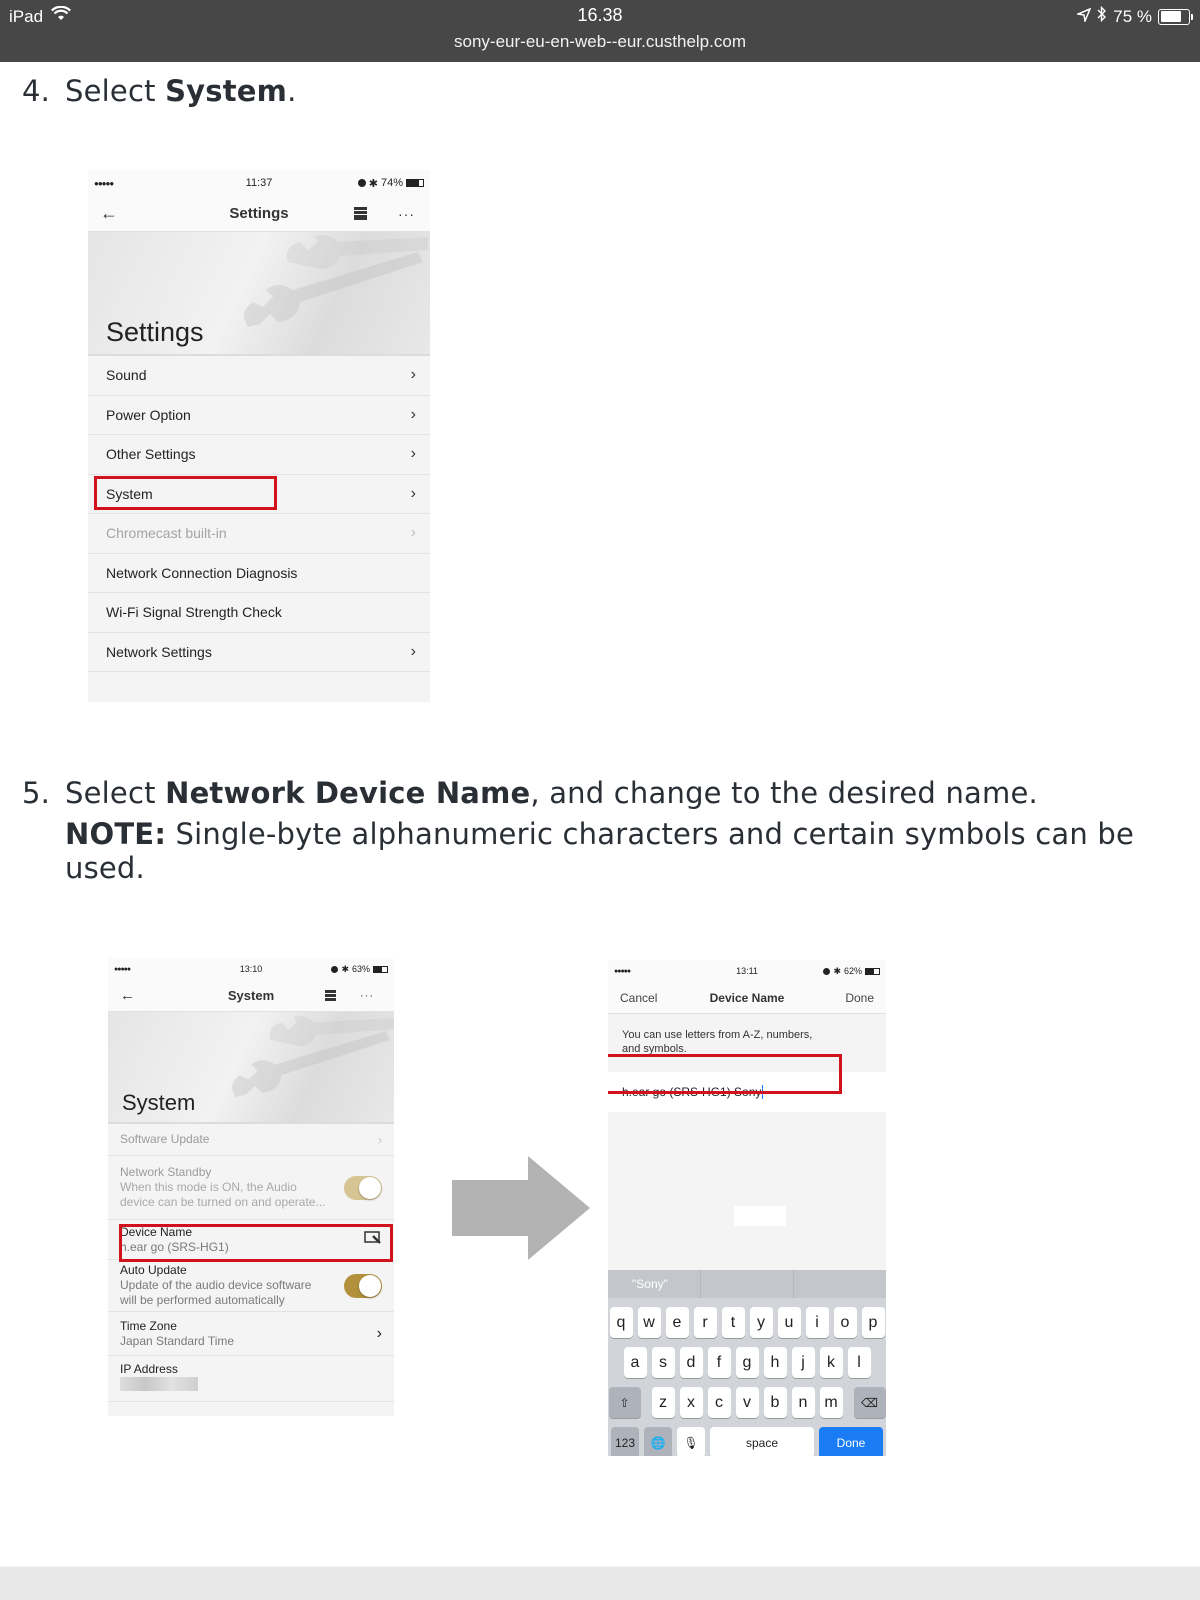  I want to click on nav-title: Device Name, so click(747, 997).